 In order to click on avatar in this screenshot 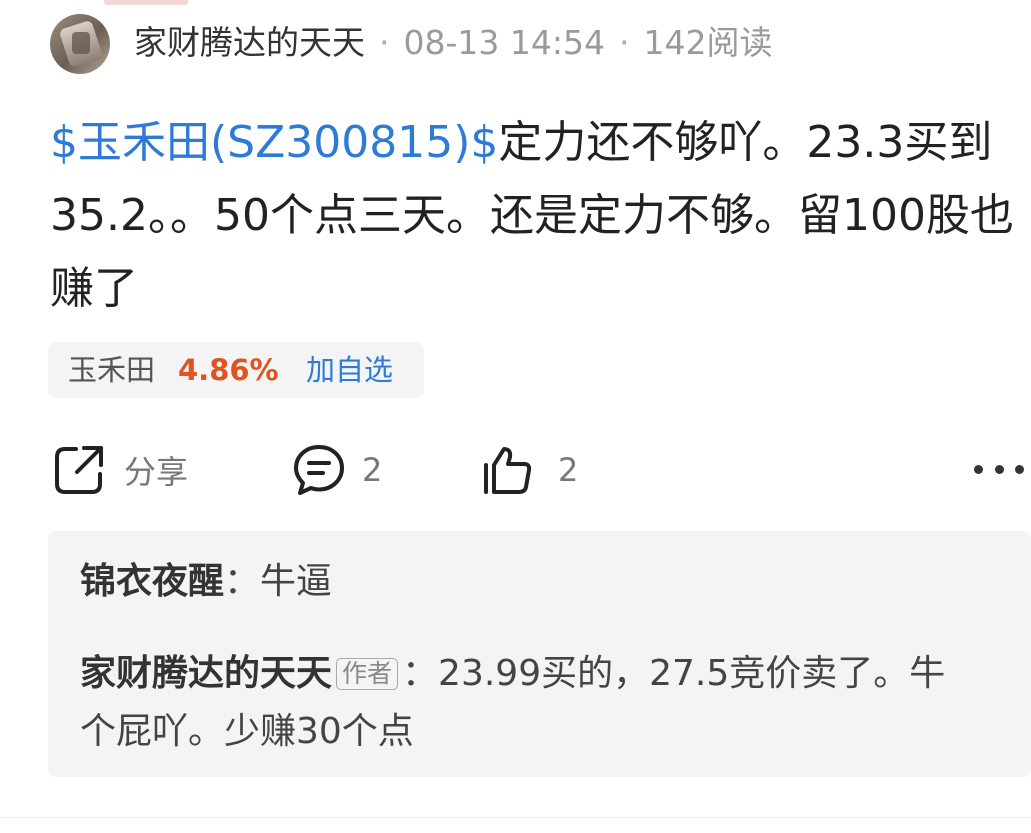, I will do `click(80, 44)`.